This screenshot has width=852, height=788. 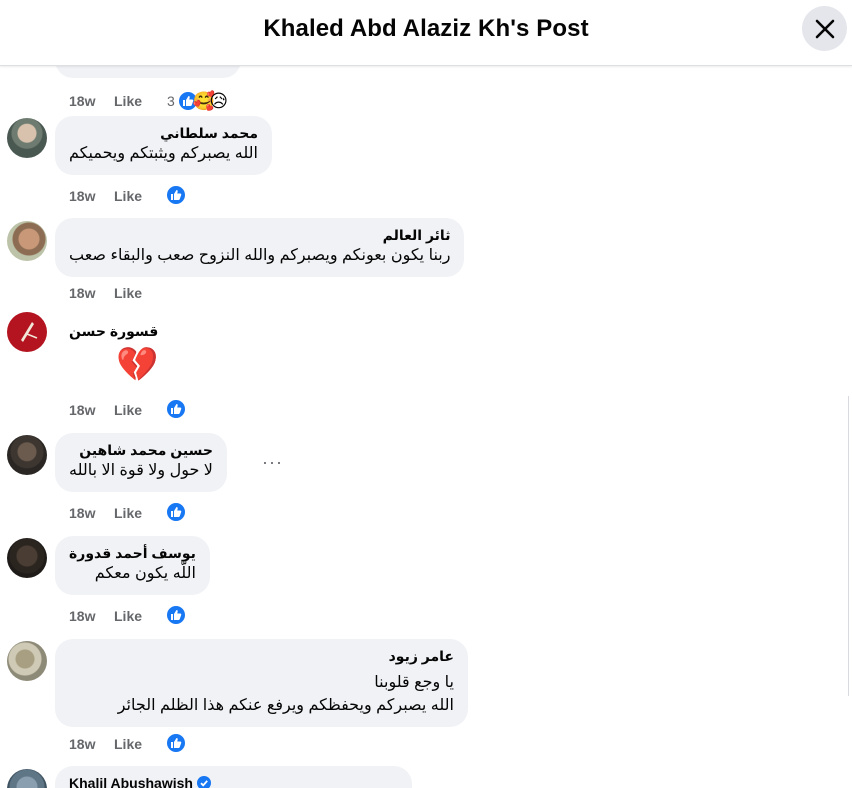 I want to click on comment-text: اللّه يكون معكم, so click(x=145, y=573).